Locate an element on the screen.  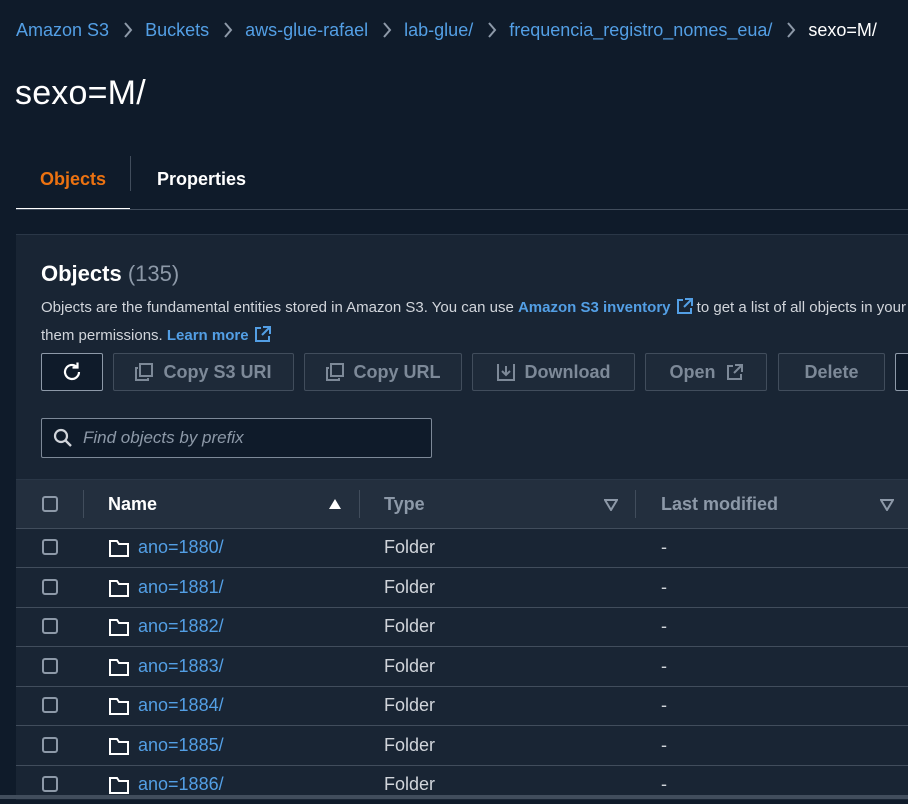
breadcrumb-lab-glue: lab-glue/ is located at coordinates (438, 30).